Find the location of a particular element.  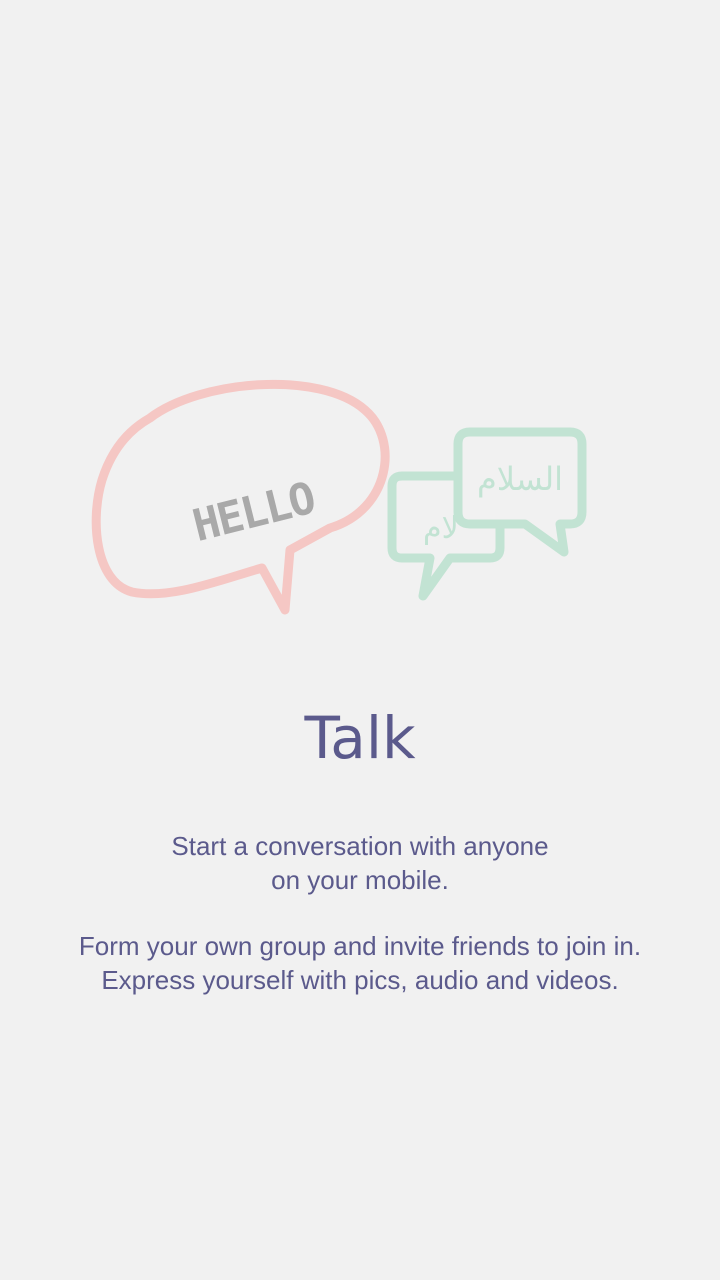

salam-front-bubble-icon: السلام is located at coordinates (520, 492).